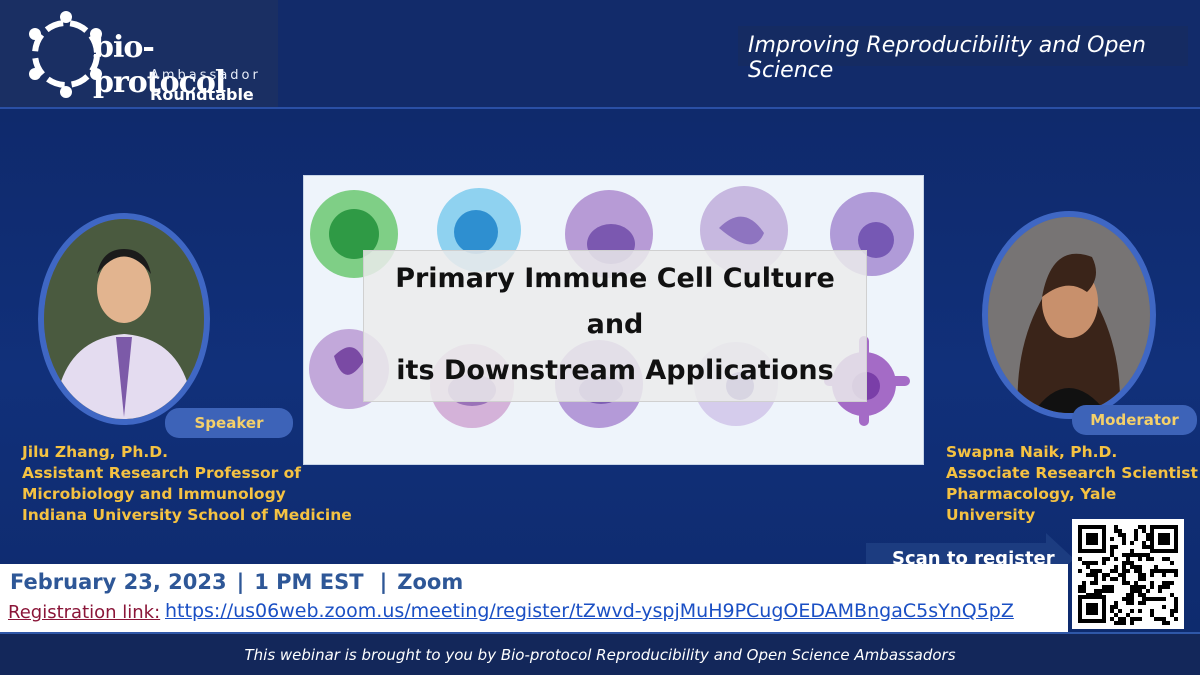 Image resolution: width=1200 pixels, height=675 pixels. I want to click on moderator-name: Swapna Naik, Ph.D., so click(1032, 452).